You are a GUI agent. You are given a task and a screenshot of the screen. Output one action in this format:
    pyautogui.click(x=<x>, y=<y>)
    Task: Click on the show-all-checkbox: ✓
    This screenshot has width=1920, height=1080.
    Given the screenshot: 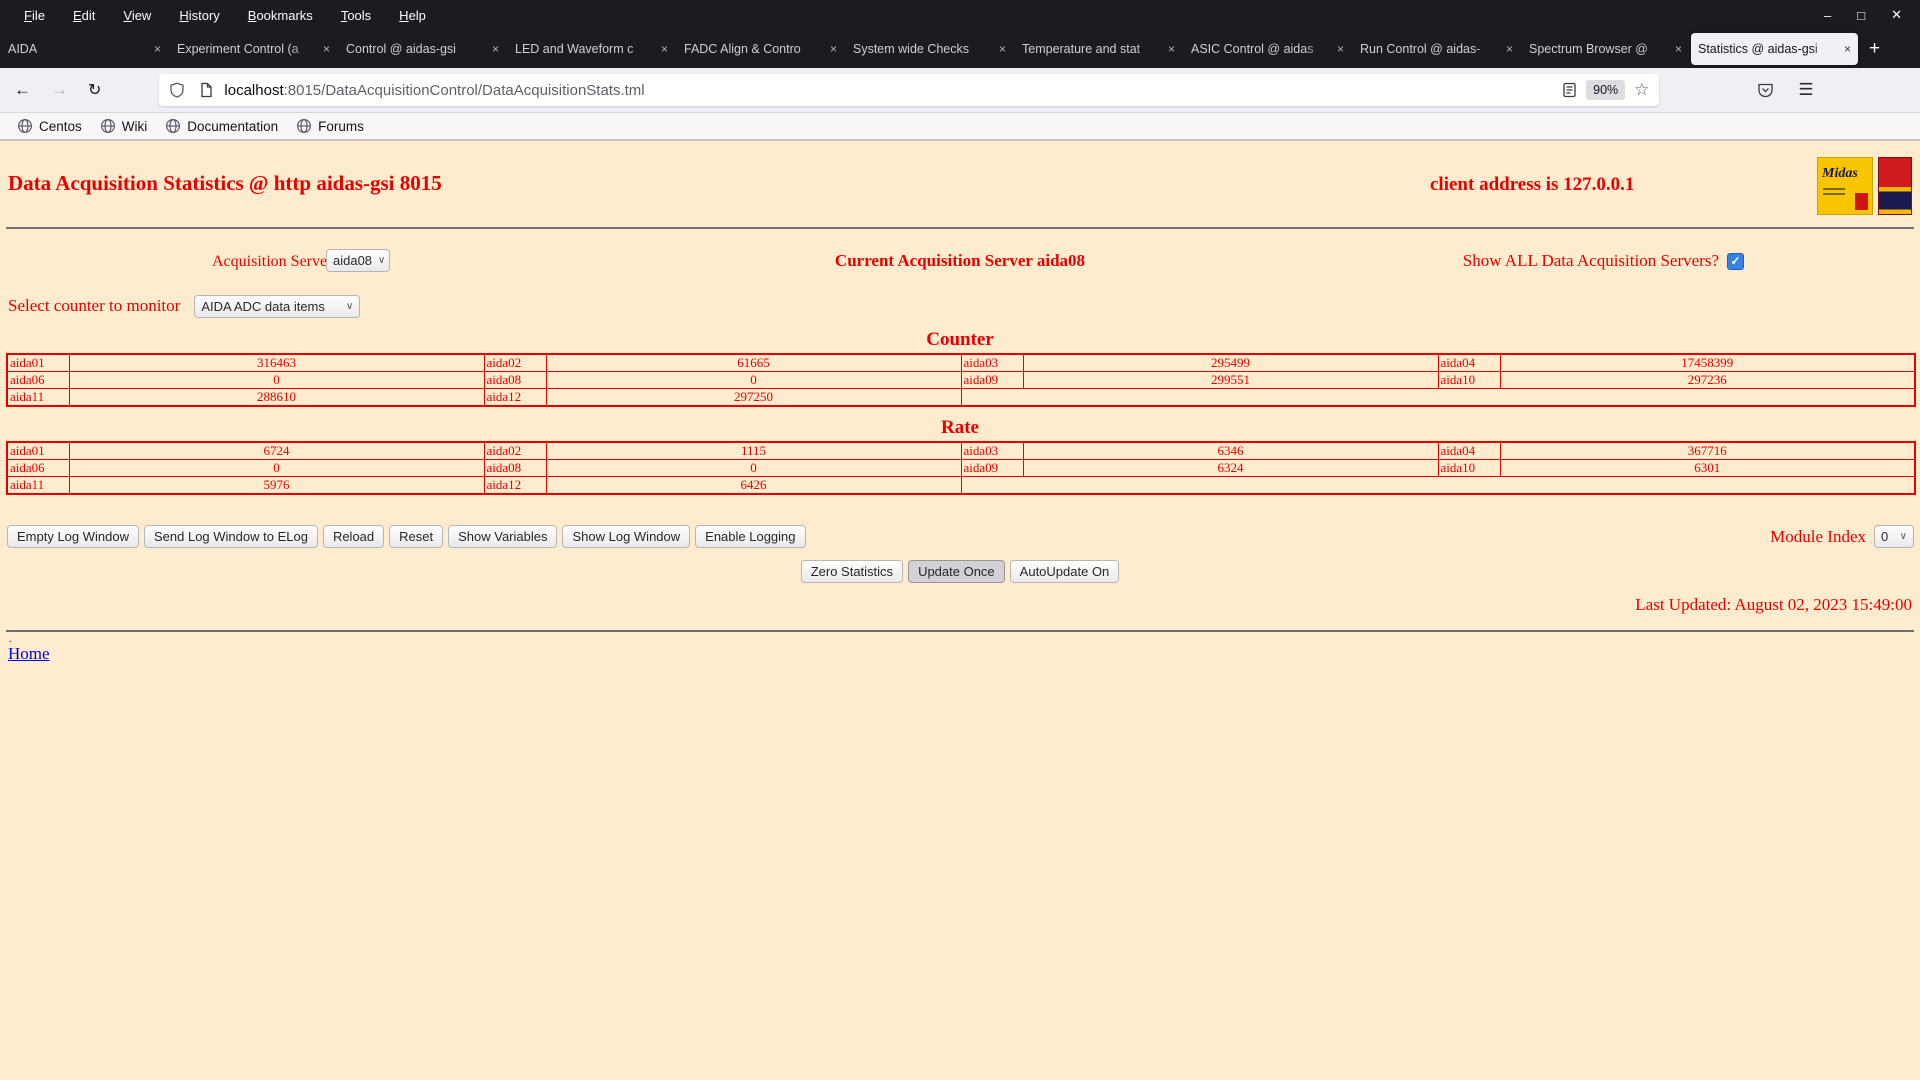 What is the action you would take?
    pyautogui.click(x=1735, y=261)
    